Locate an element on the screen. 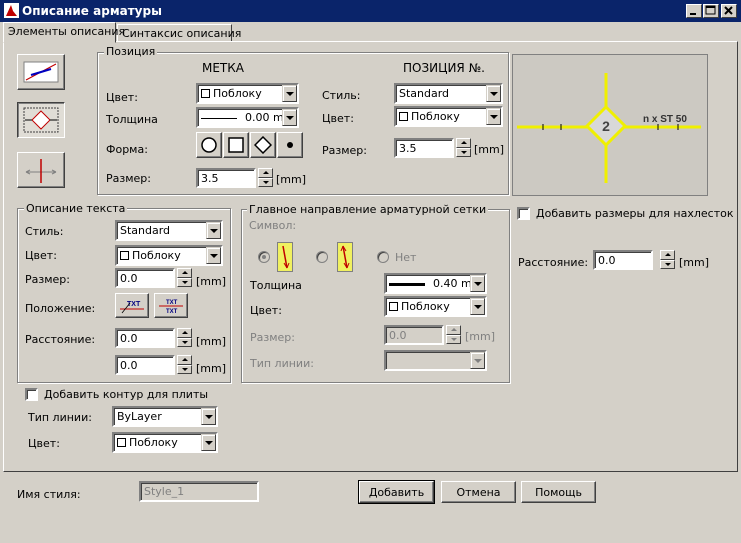 The width and height of the screenshot is (741, 543). svg-text: TXT is located at coordinates (172, 312).